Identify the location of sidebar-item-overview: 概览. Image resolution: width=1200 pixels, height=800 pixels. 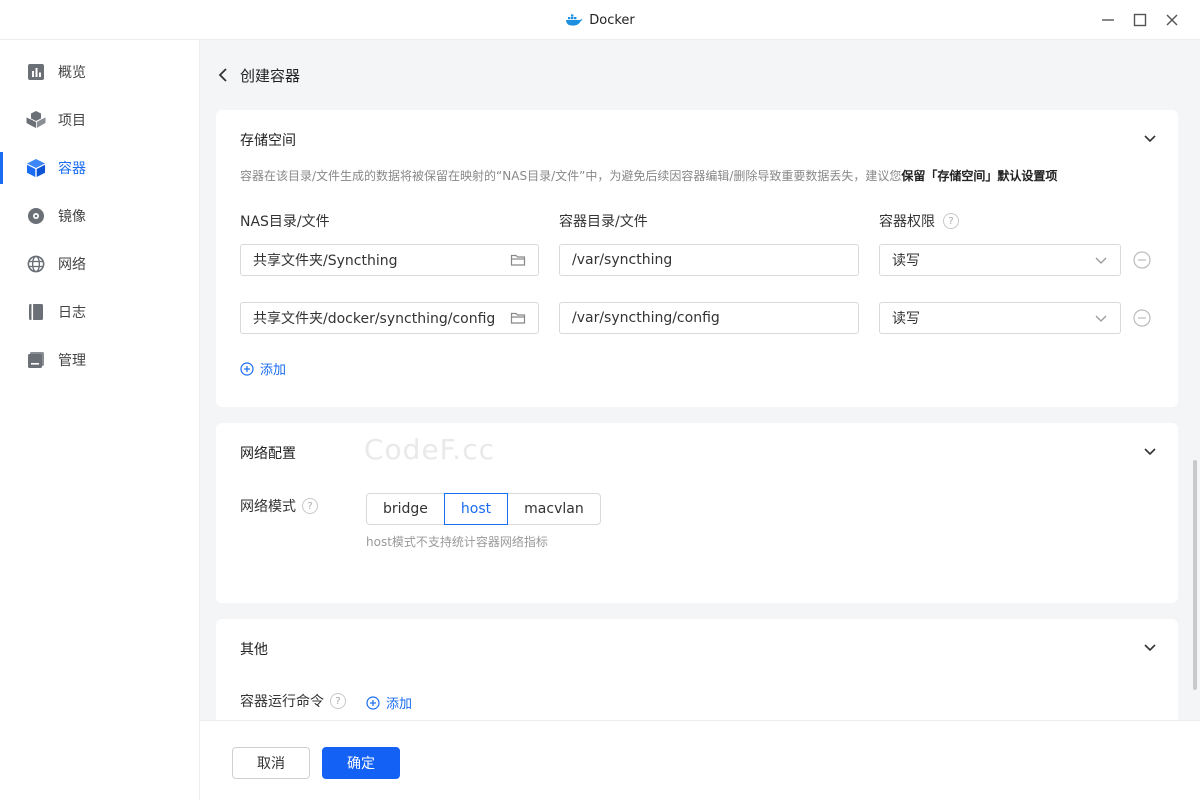
(100, 72).